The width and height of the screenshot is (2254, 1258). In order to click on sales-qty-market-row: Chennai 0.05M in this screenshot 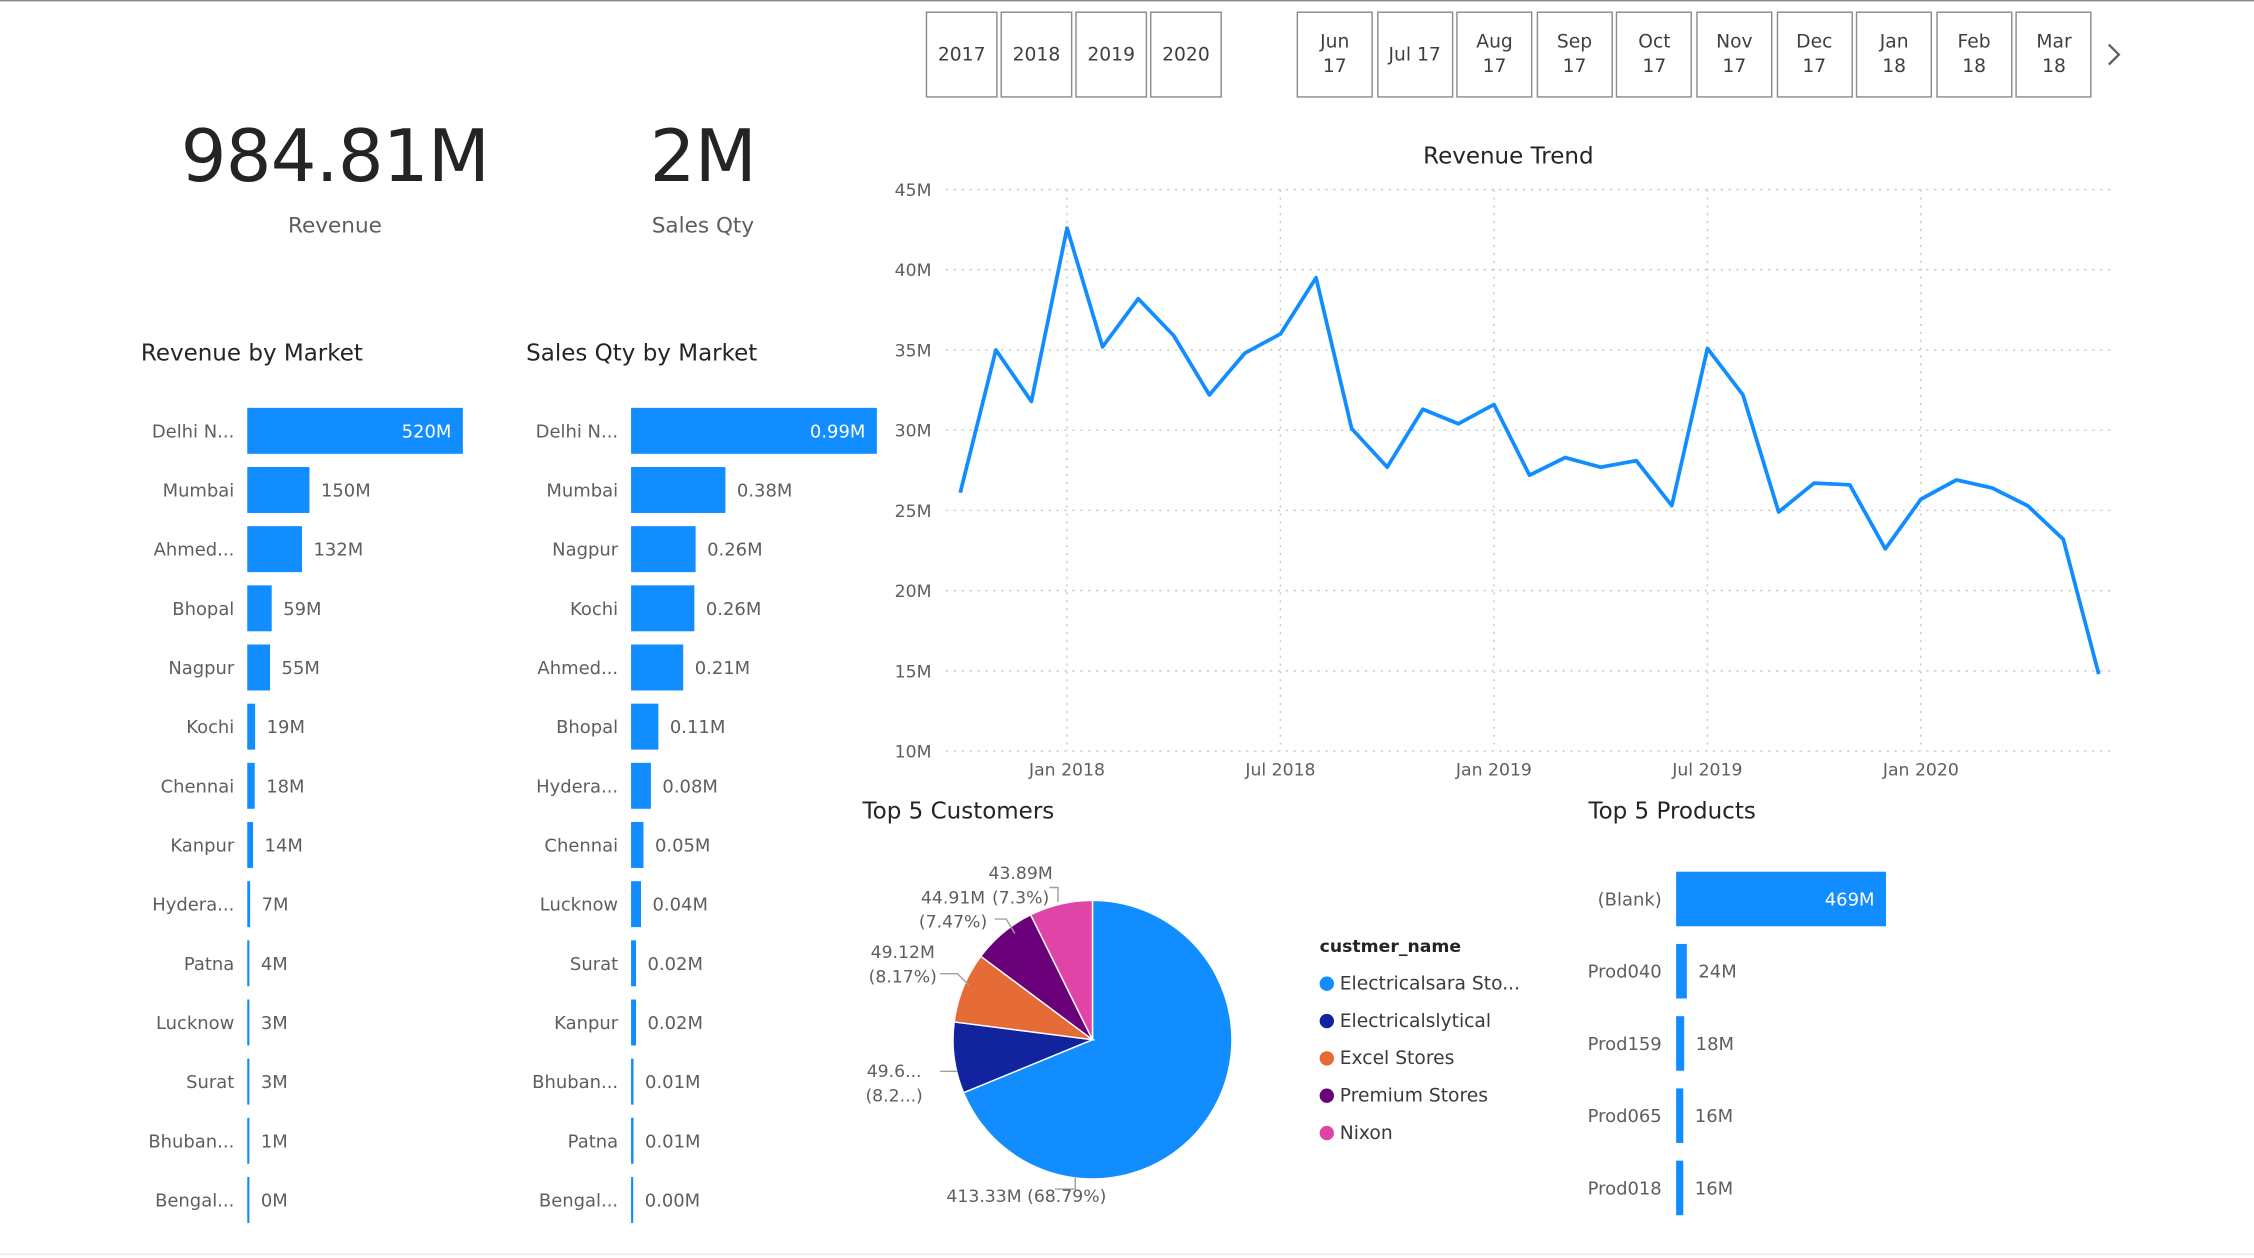, I will do `click(627, 845)`.